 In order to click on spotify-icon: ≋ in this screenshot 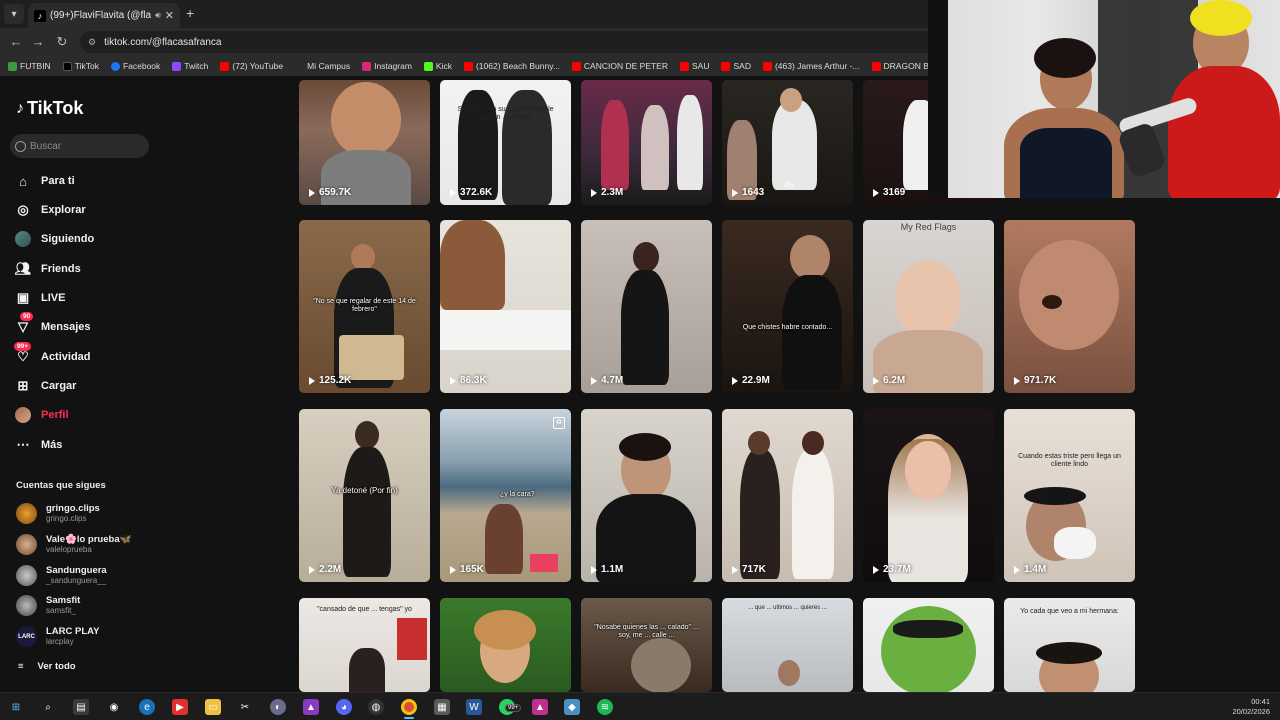, I will do `click(605, 707)`.